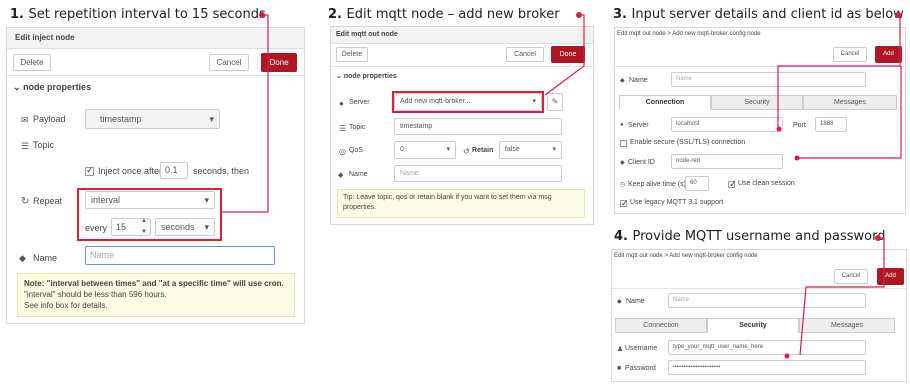 The width and height of the screenshot is (910, 385). I want to click on connector-step2, so click(564, 55).